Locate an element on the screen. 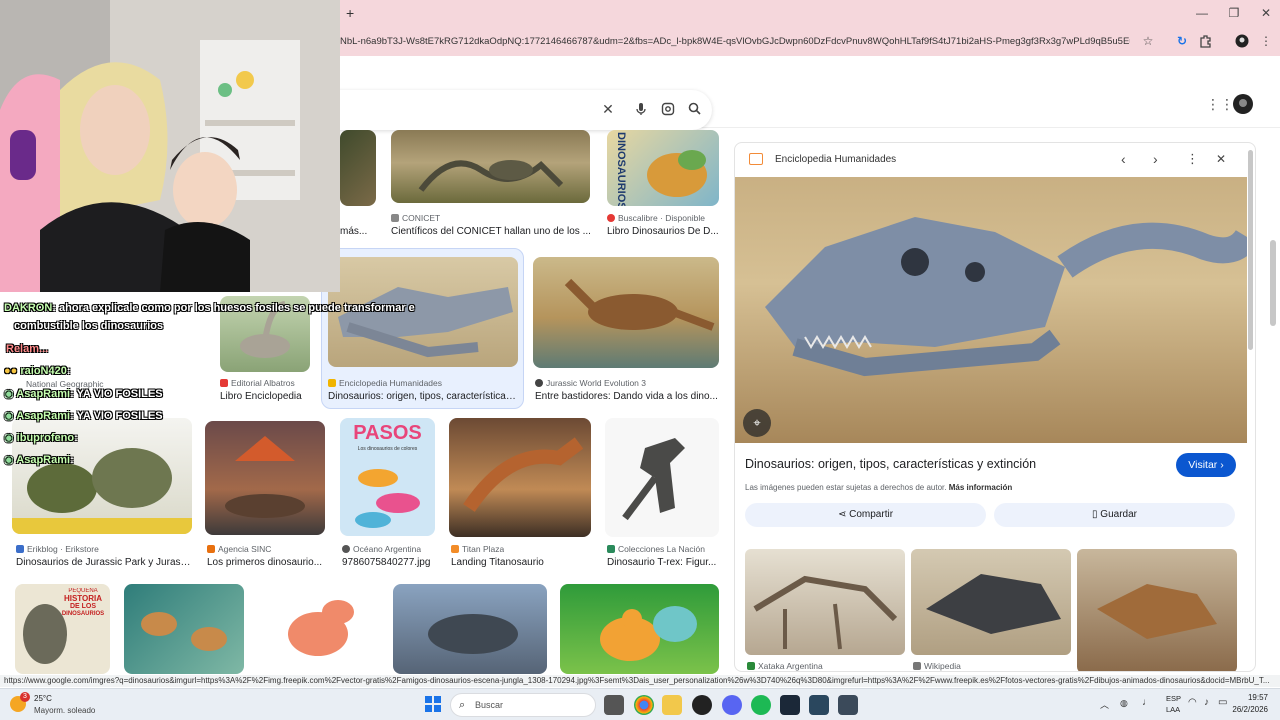  tray-chevron-icon: ︿ is located at coordinates (1104, 704).